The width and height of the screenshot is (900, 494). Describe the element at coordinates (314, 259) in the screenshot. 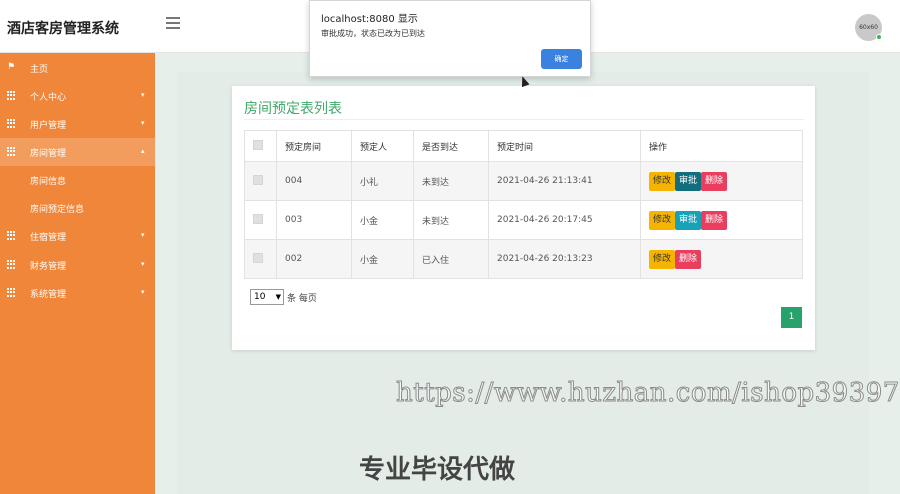

I see `room-cell: 002` at that location.